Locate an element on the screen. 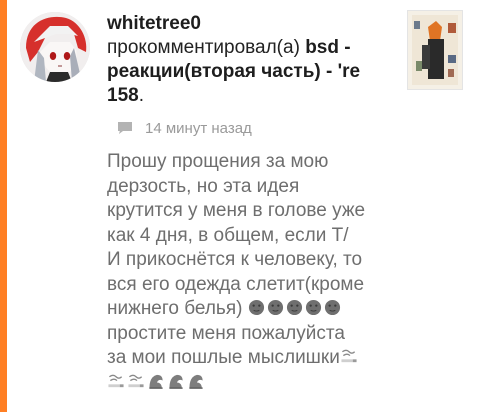  comment-line: крутится у меня в голове уже is located at coordinates (236, 210).